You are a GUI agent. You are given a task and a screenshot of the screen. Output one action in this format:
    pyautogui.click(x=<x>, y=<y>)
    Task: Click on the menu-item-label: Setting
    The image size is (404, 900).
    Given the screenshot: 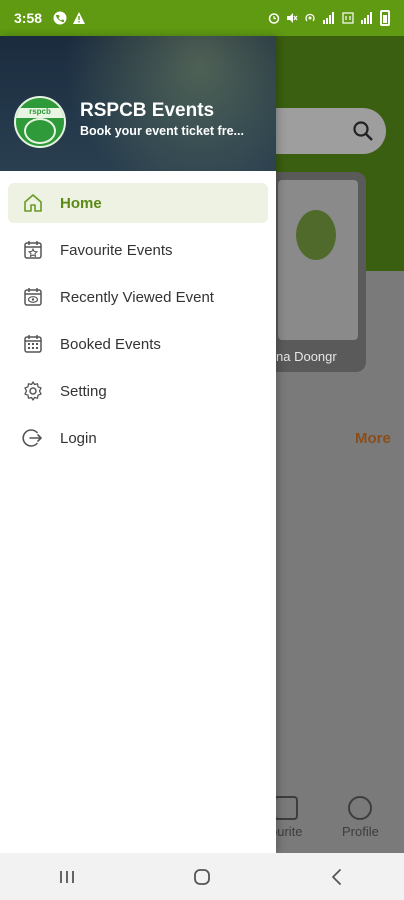 What is the action you would take?
    pyautogui.click(x=83, y=391)
    